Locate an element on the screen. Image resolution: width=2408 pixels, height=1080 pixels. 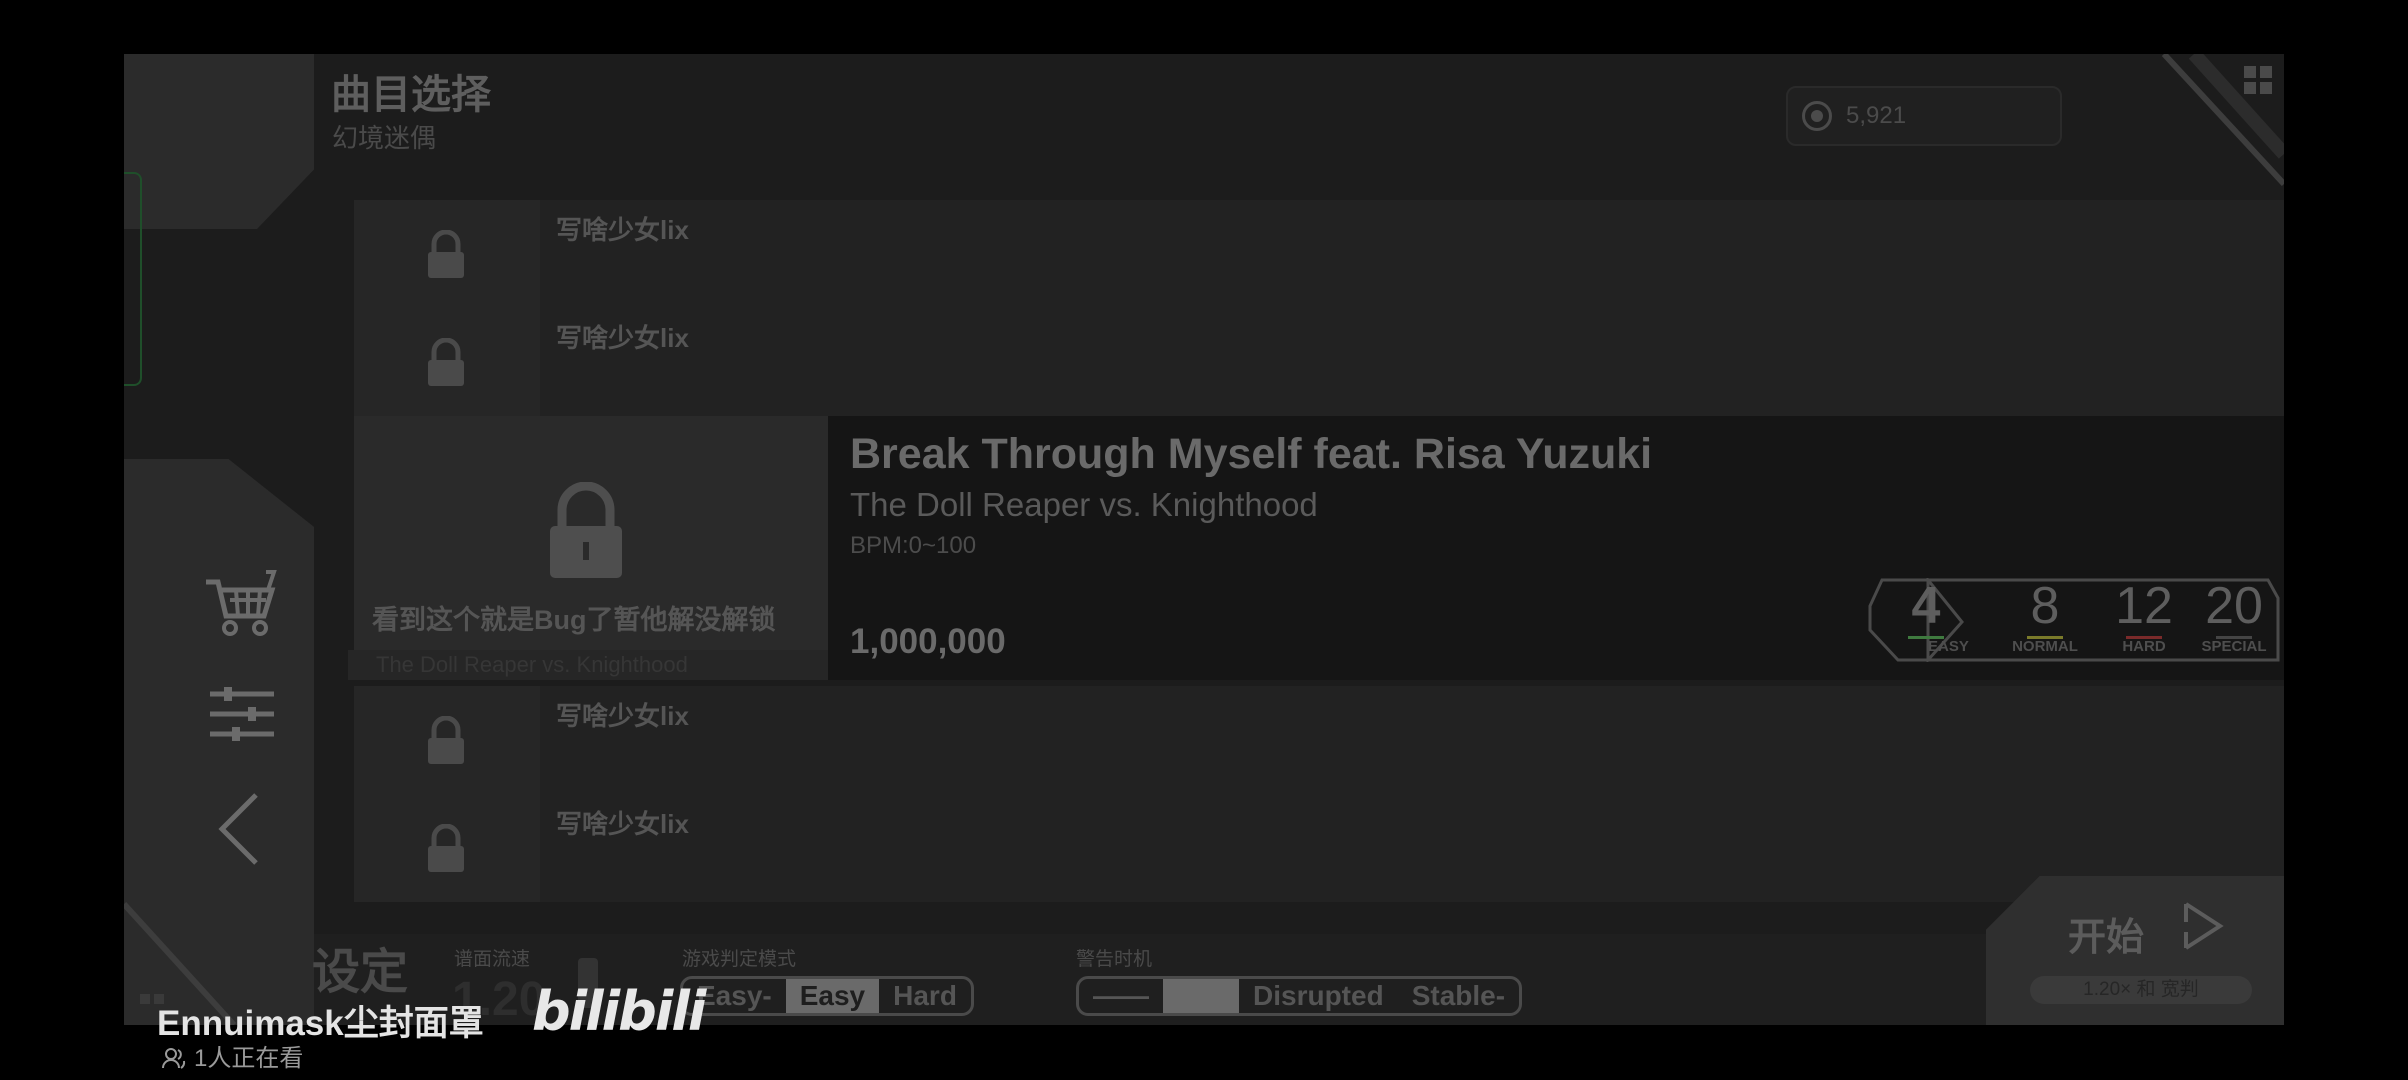
judge-option-hard: Hard is located at coordinates (925, 996).